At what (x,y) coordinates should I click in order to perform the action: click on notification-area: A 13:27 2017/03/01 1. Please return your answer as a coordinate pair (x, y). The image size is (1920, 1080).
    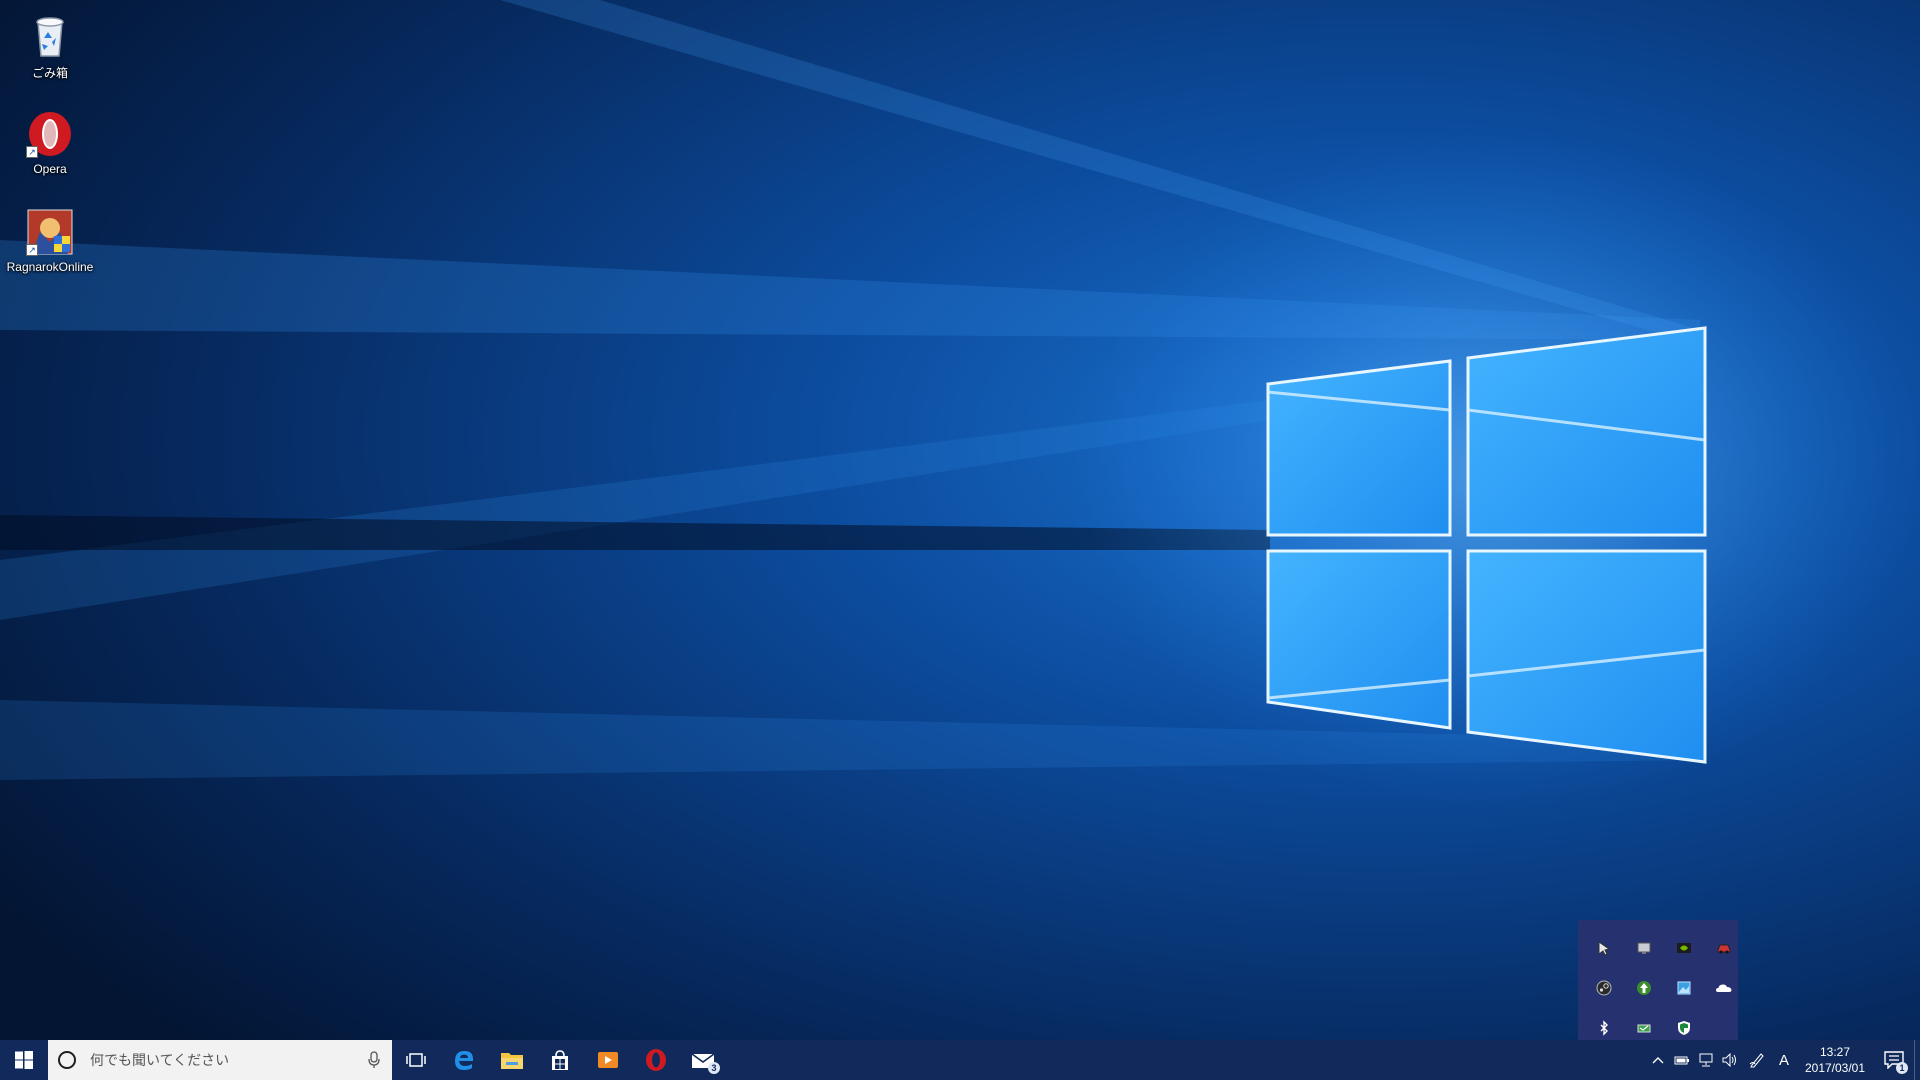
    Looking at the image, I should click on (1783, 1060).